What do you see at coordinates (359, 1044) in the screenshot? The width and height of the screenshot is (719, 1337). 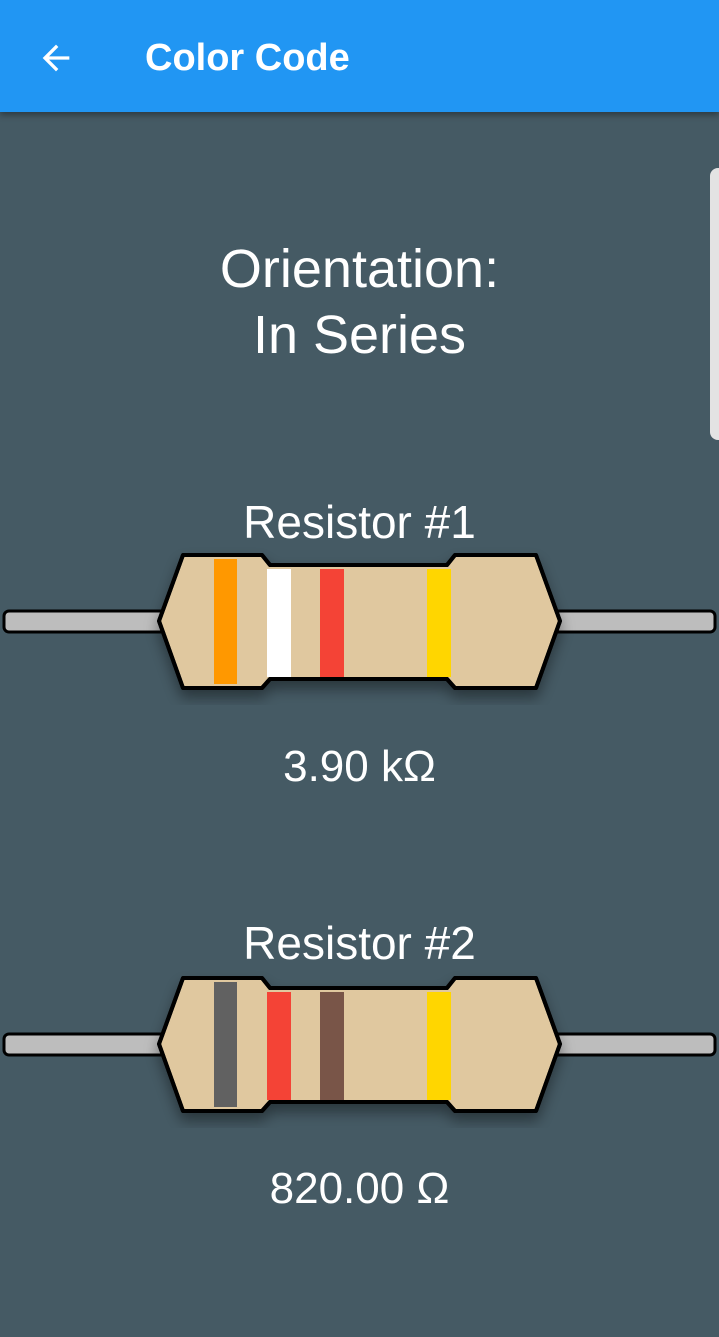 I see `resistor-2-graphic` at bounding box center [359, 1044].